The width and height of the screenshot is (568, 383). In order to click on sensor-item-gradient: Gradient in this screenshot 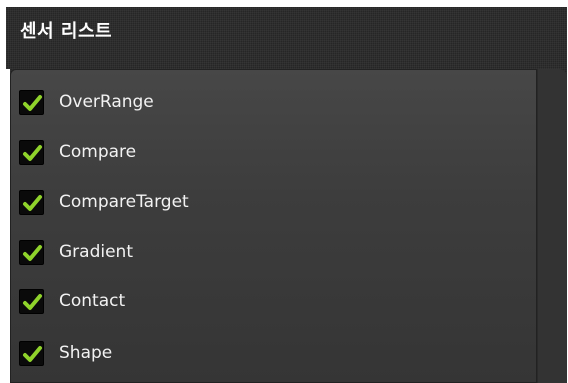, I will do `click(219, 252)`.